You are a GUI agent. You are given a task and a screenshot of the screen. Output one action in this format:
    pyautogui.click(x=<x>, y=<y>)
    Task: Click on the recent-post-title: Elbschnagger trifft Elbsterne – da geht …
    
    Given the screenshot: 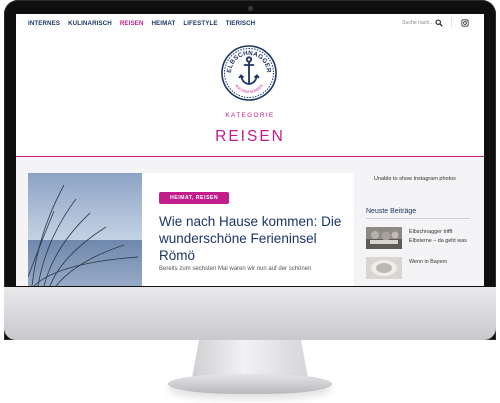 What is the action you would take?
    pyautogui.click(x=441, y=237)
    